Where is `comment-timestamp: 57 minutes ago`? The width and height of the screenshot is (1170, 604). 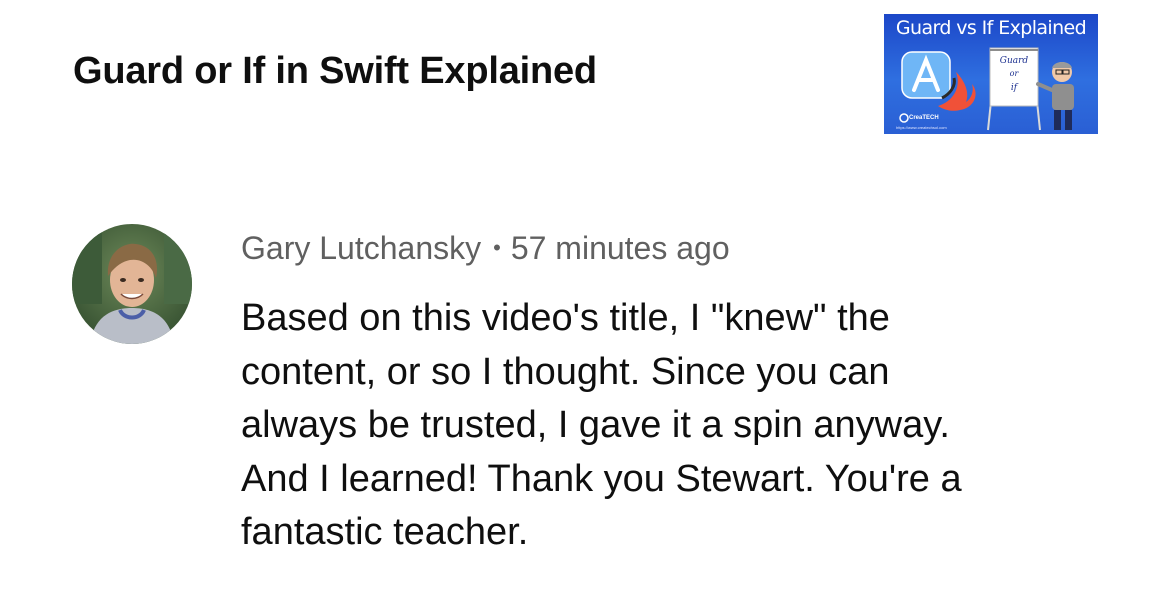
comment-timestamp: 57 minutes ago is located at coordinates (620, 248).